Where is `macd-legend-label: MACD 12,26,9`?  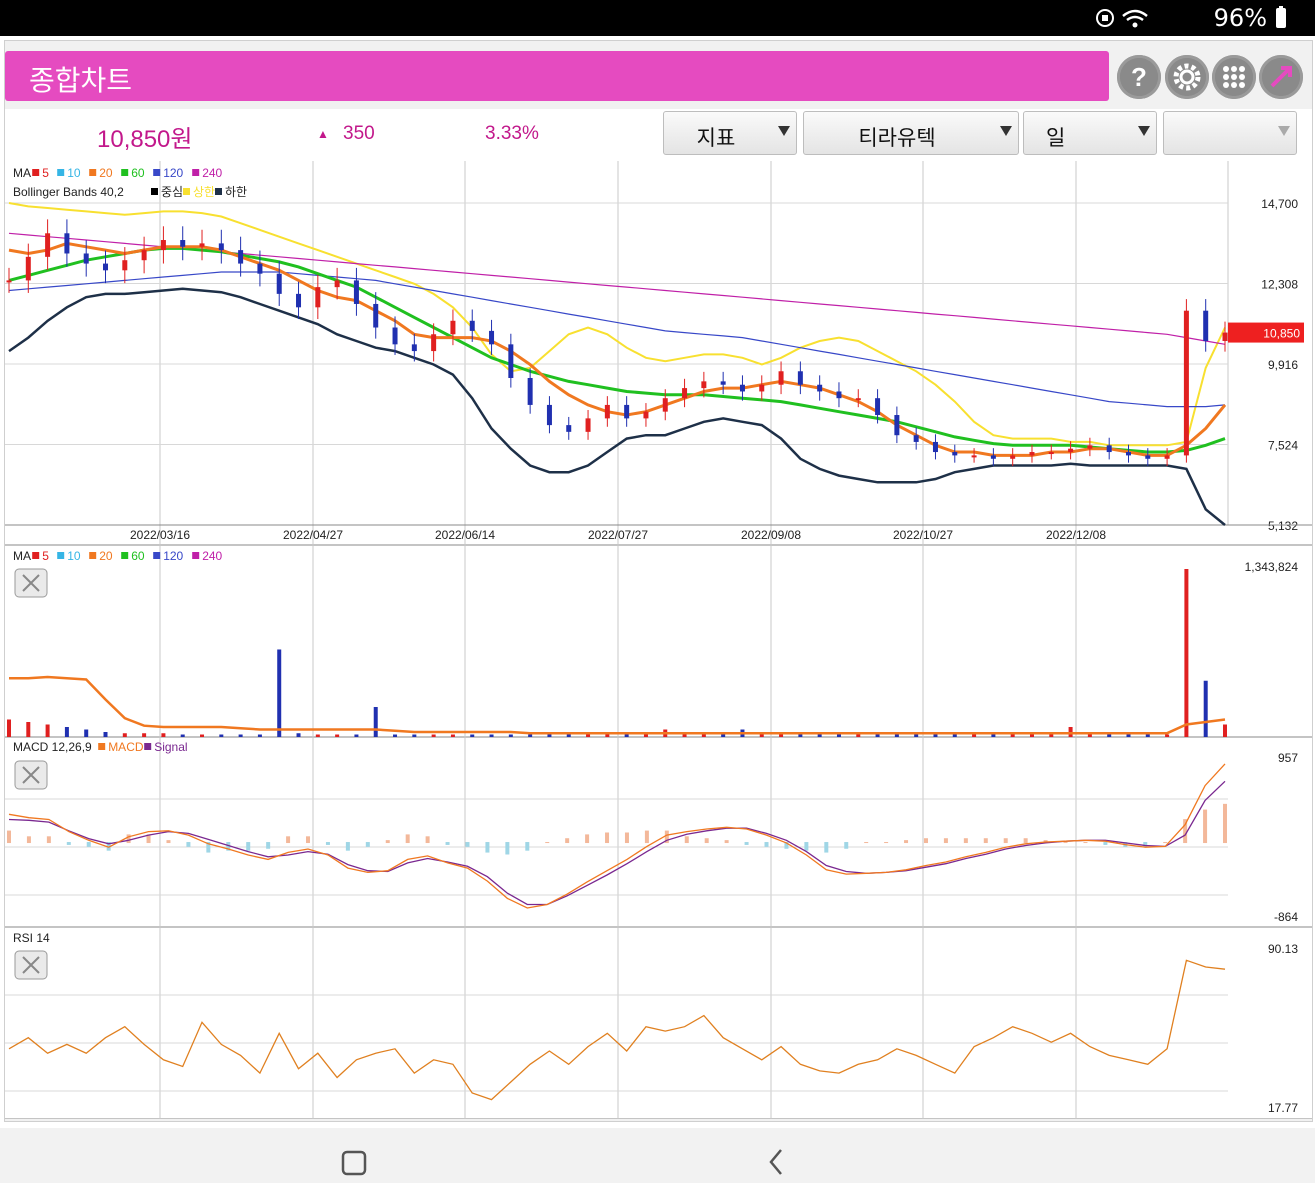
macd-legend-label: MACD 12,26,9 is located at coordinates (52, 747).